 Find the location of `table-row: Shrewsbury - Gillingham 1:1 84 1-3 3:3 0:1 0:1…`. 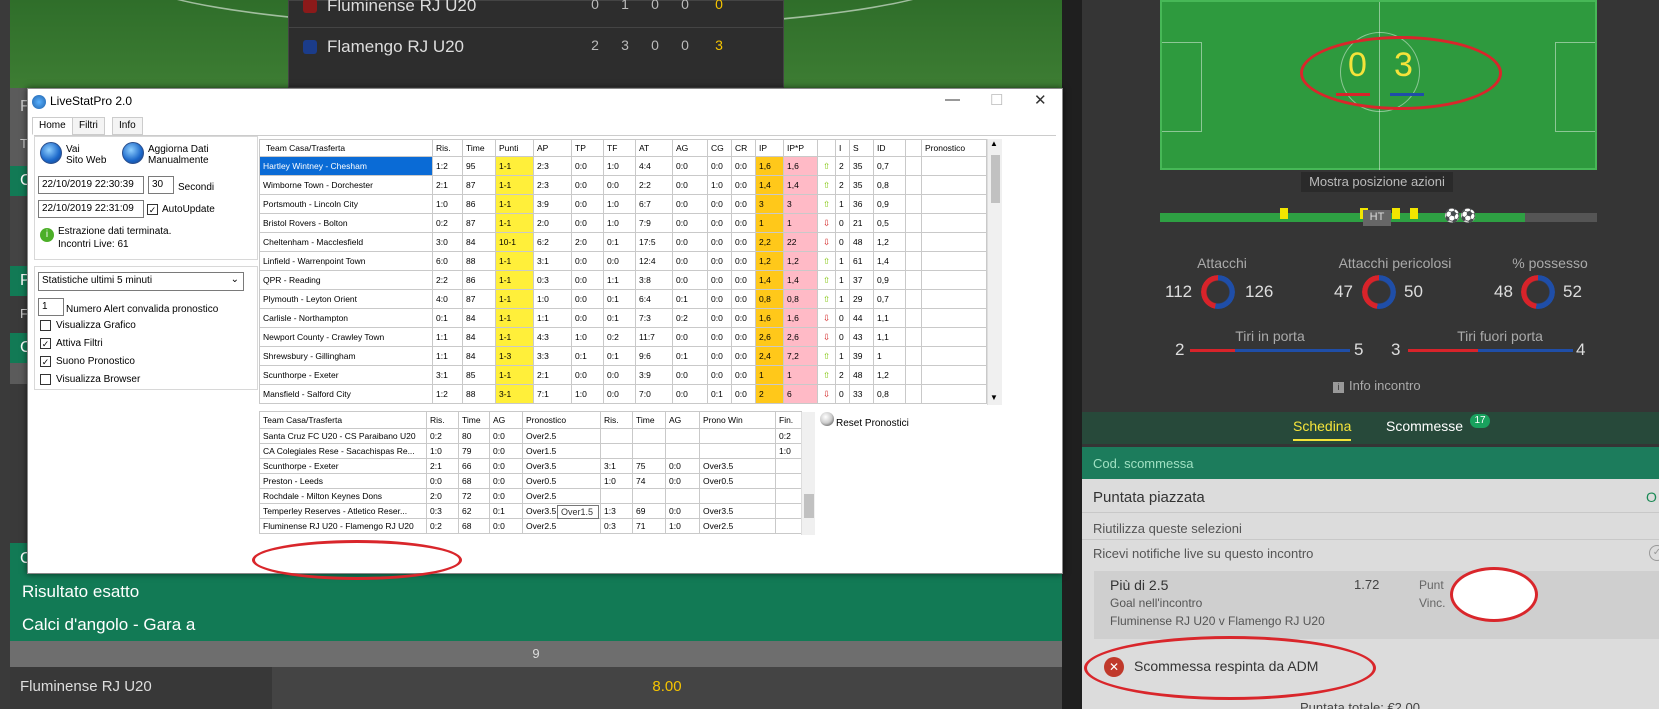

table-row: Shrewsbury - Gillingham 1:1 84 1-3 3:3 0:1 0:1… is located at coordinates (623, 356).